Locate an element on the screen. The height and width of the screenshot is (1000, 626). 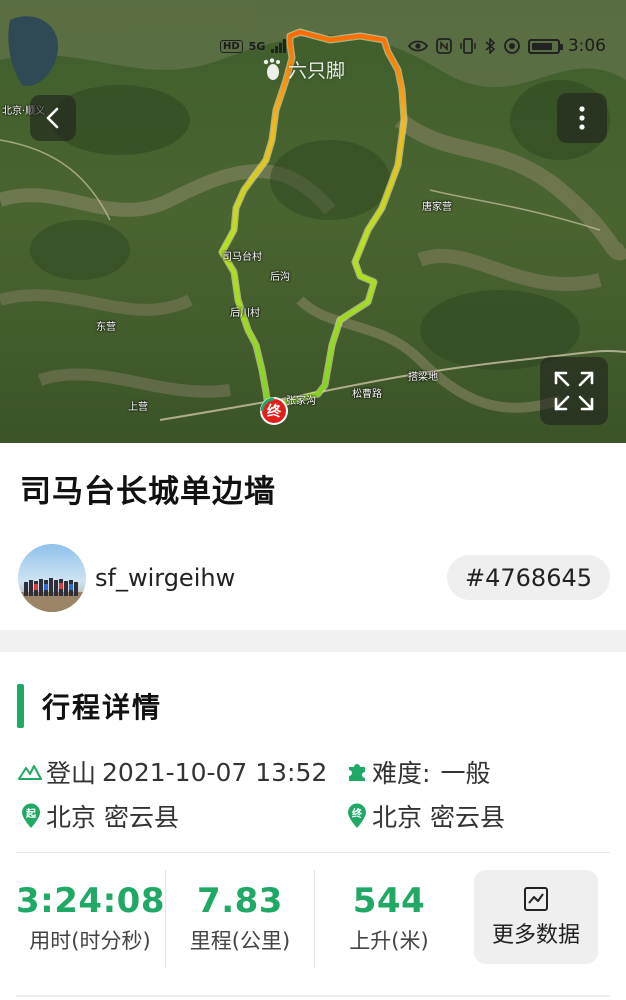
mountain-icon is located at coordinates (30, 772).